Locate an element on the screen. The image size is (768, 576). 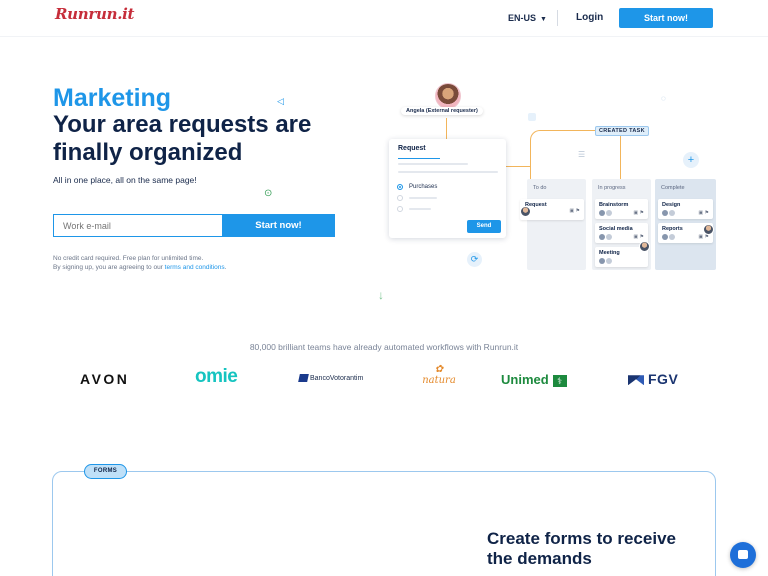
unimed-logo: Unimed ⚕ is located at coordinates (534, 379).